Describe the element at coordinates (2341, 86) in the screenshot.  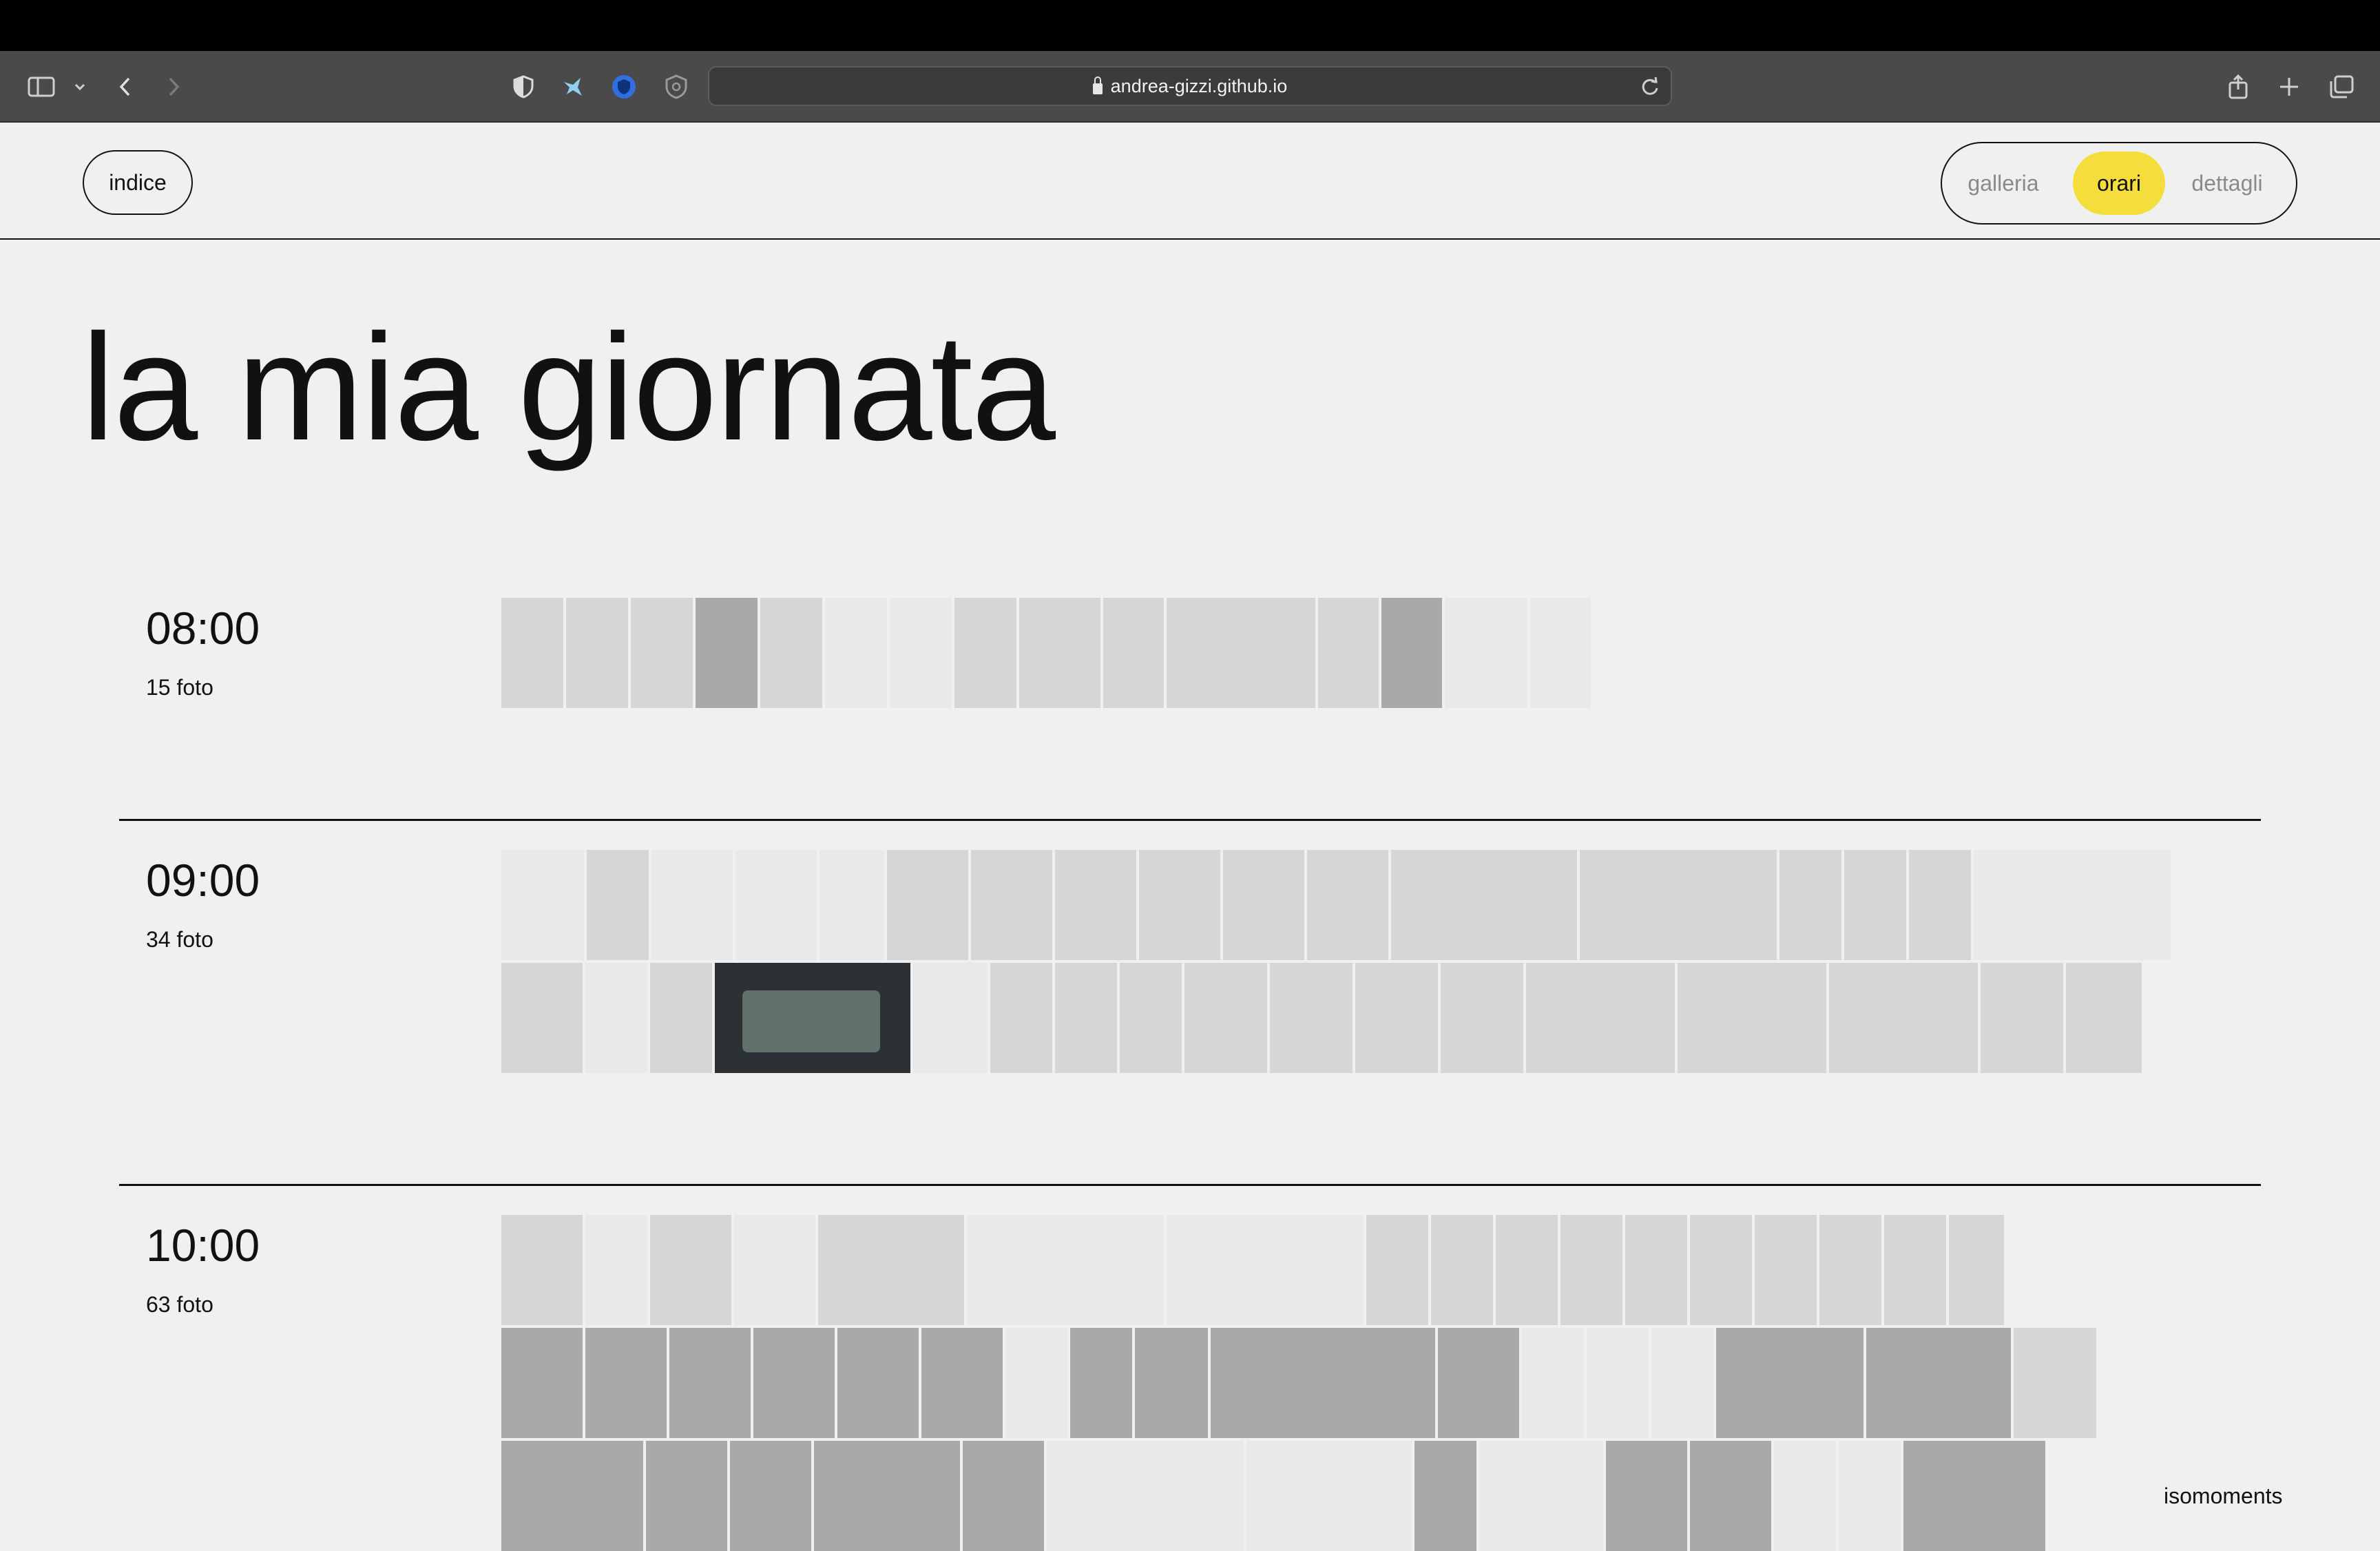
I see `tab-overview-icon` at that location.